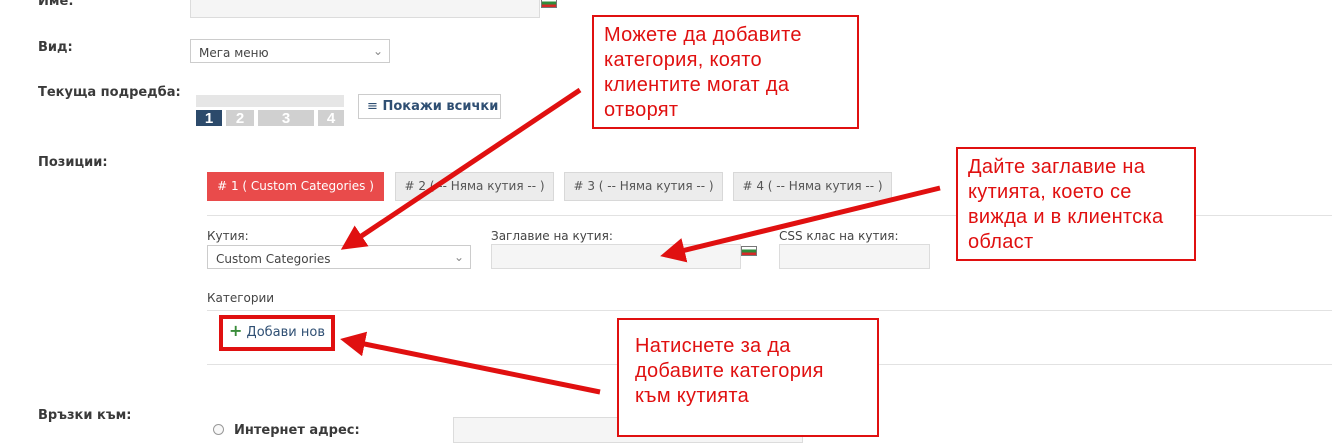 Image resolution: width=1332 pixels, height=447 pixels. I want to click on arrow-to-add-new, so click(470, 363).